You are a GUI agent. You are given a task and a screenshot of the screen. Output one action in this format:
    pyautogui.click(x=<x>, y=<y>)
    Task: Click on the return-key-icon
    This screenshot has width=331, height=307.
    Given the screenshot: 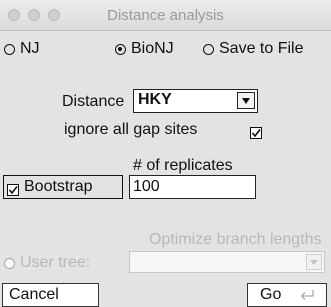 What is the action you would take?
    pyautogui.click(x=307, y=295)
    